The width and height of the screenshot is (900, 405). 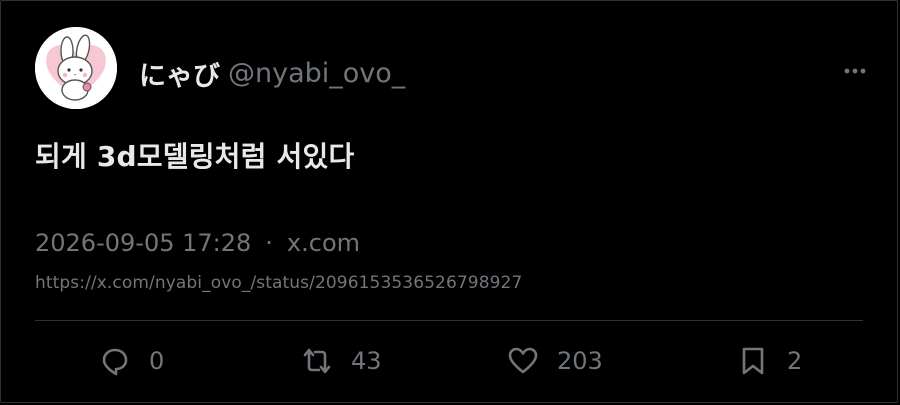 What do you see at coordinates (323, 243) in the screenshot?
I see `source-link: x.com` at bounding box center [323, 243].